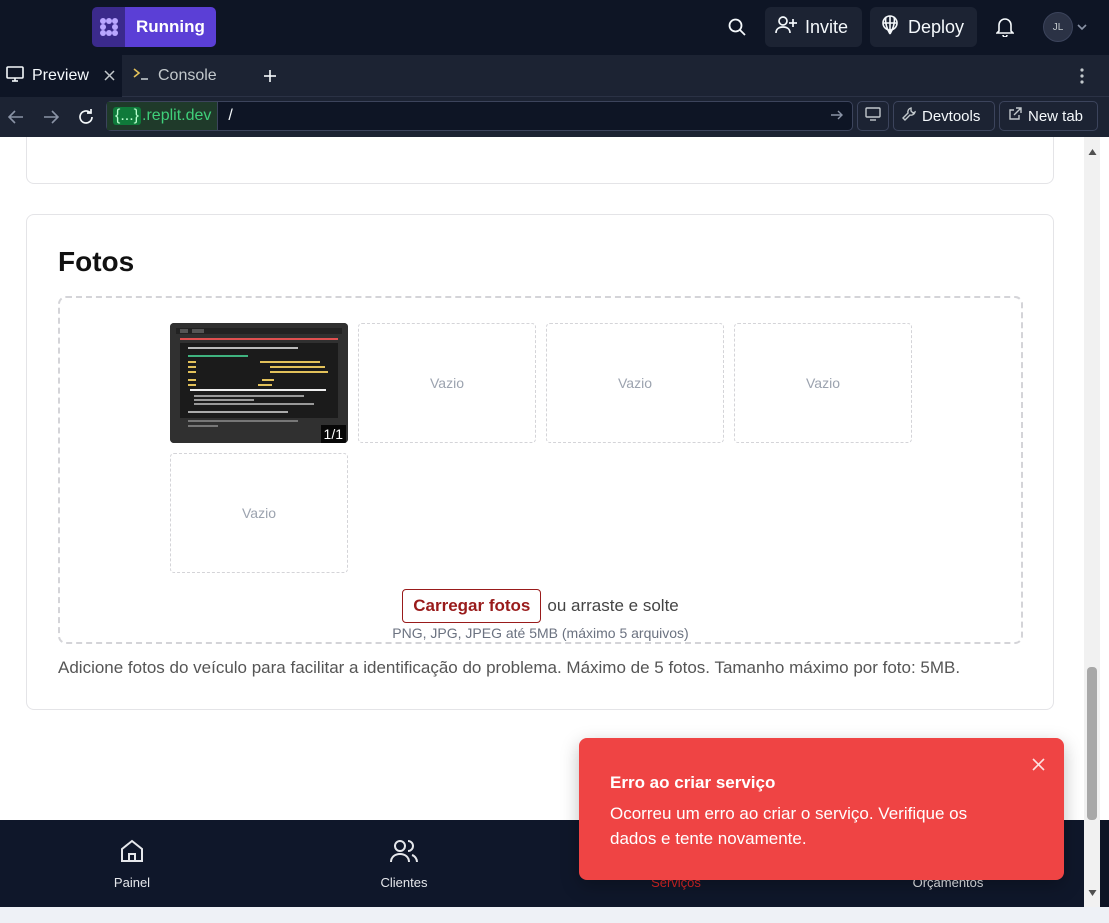 This screenshot has width=1109, height=923. Describe the element at coordinates (1005, 27) in the screenshot. I see `bell-icon` at that location.